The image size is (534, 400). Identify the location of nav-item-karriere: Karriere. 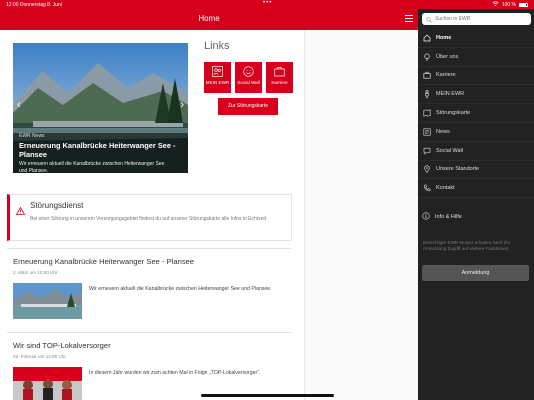
(476, 76).